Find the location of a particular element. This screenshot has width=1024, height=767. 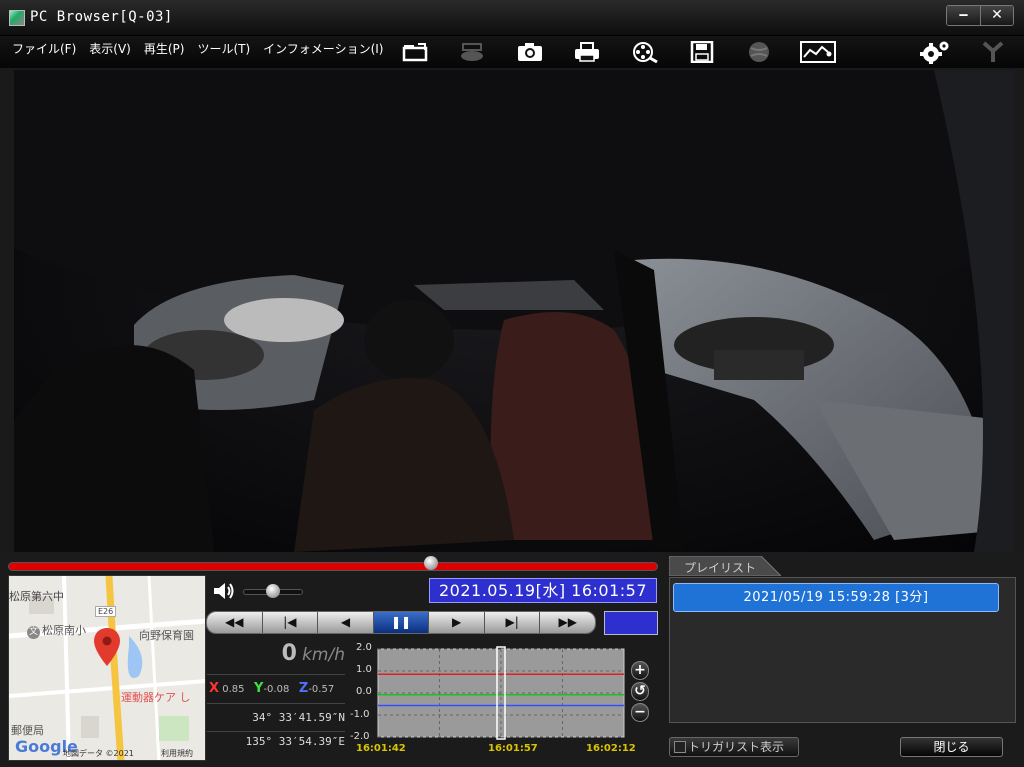

save-icon is located at coordinates (702, 52).